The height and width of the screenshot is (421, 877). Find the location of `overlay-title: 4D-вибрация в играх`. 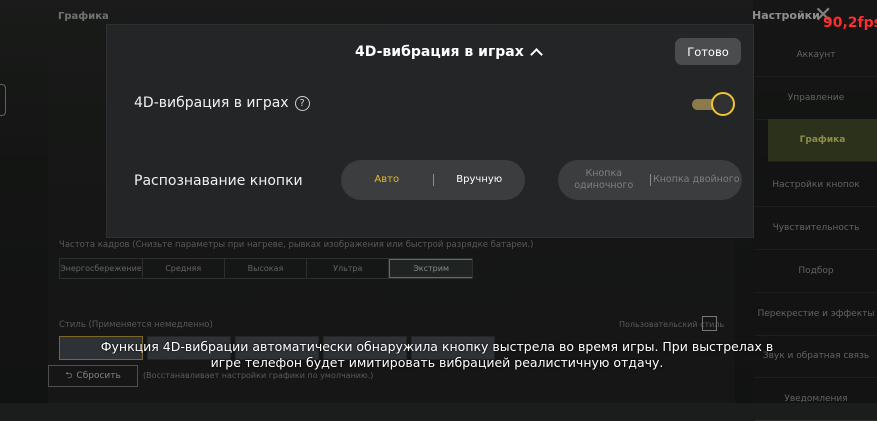

overlay-title: 4D-вибрация в играх is located at coordinates (449, 52).